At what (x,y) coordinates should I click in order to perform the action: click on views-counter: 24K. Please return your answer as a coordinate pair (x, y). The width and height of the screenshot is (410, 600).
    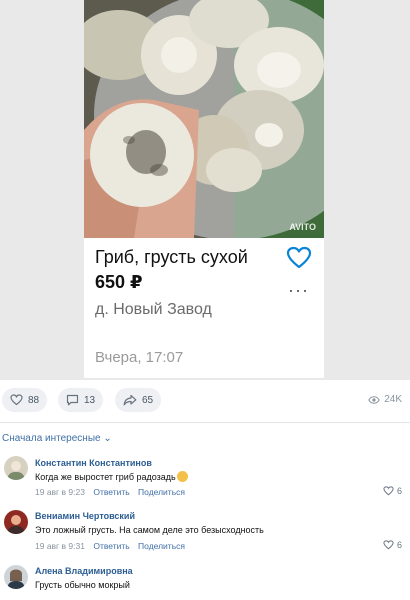
    Looking at the image, I should click on (385, 399).